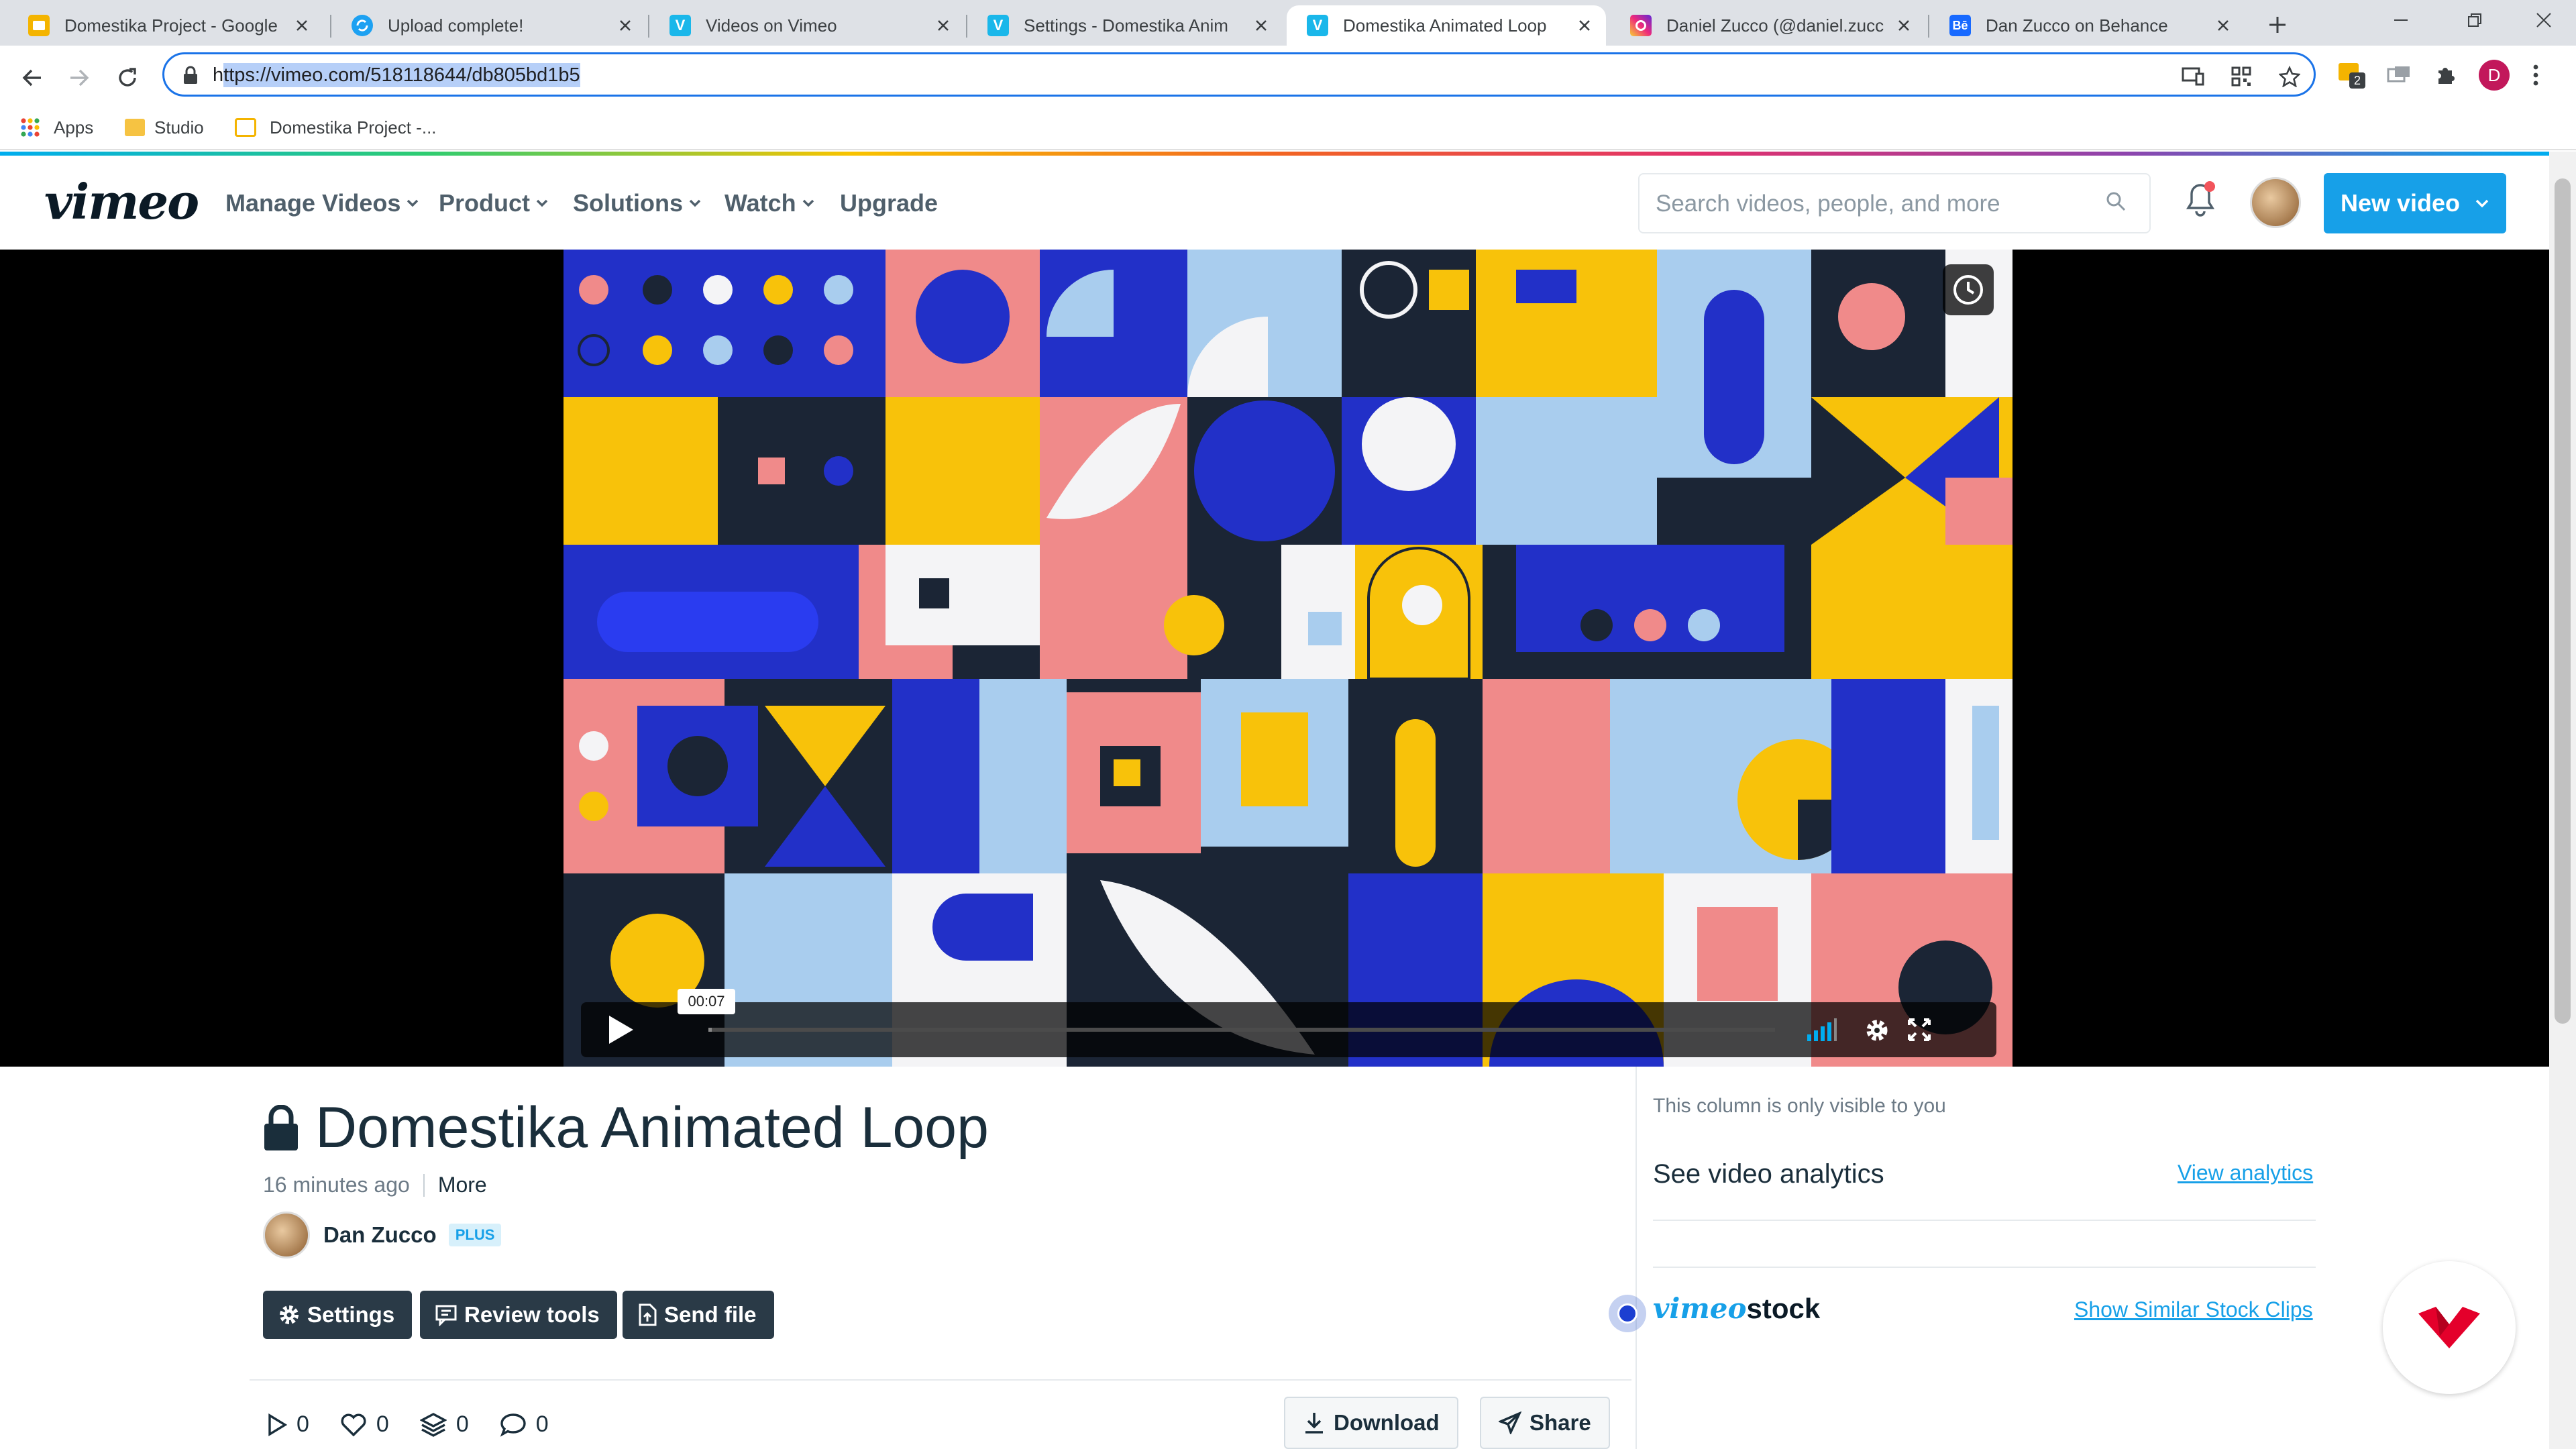 The image size is (2576, 1449). Describe the element at coordinates (2087, 25) in the screenshot. I see `browser-tab-behance: Bē Dan Zucco on Behance` at that location.